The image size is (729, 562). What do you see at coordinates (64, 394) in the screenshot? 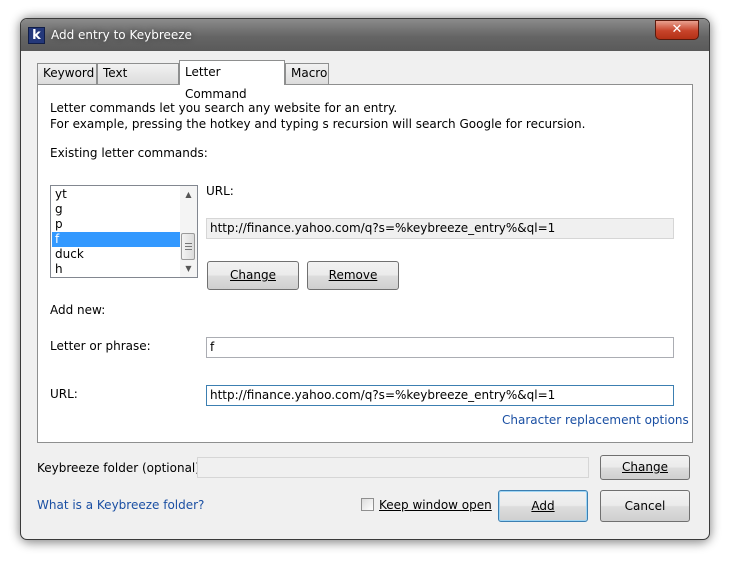
I see `new-url-label: URL:` at bounding box center [64, 394].